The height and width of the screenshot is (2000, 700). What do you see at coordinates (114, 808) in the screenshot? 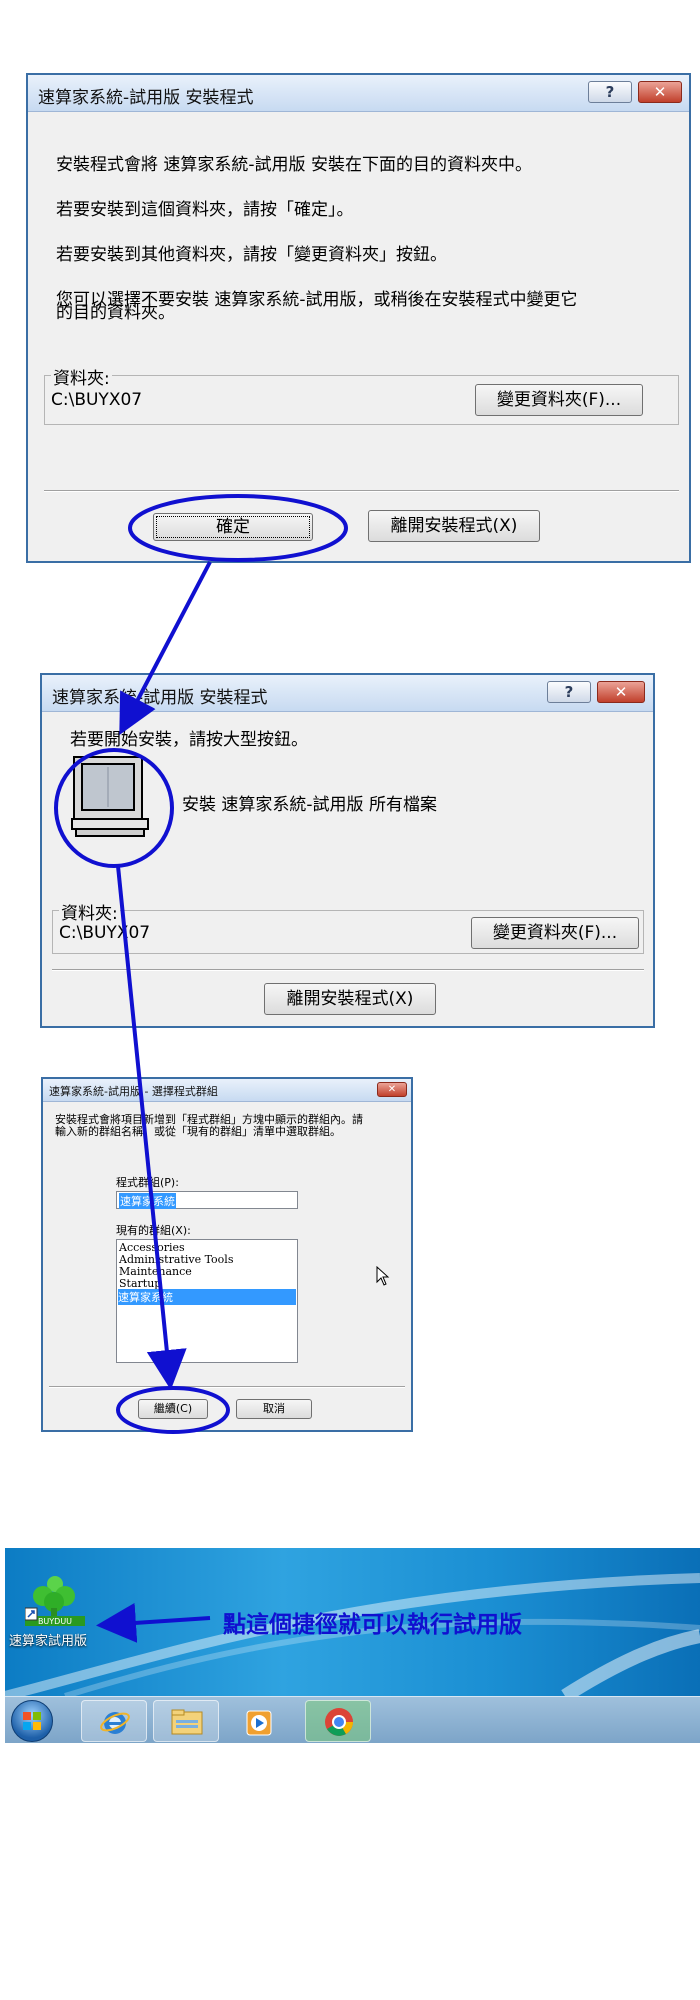
I see `highlight-ellipse-computer` at bounding box center [114, 808].